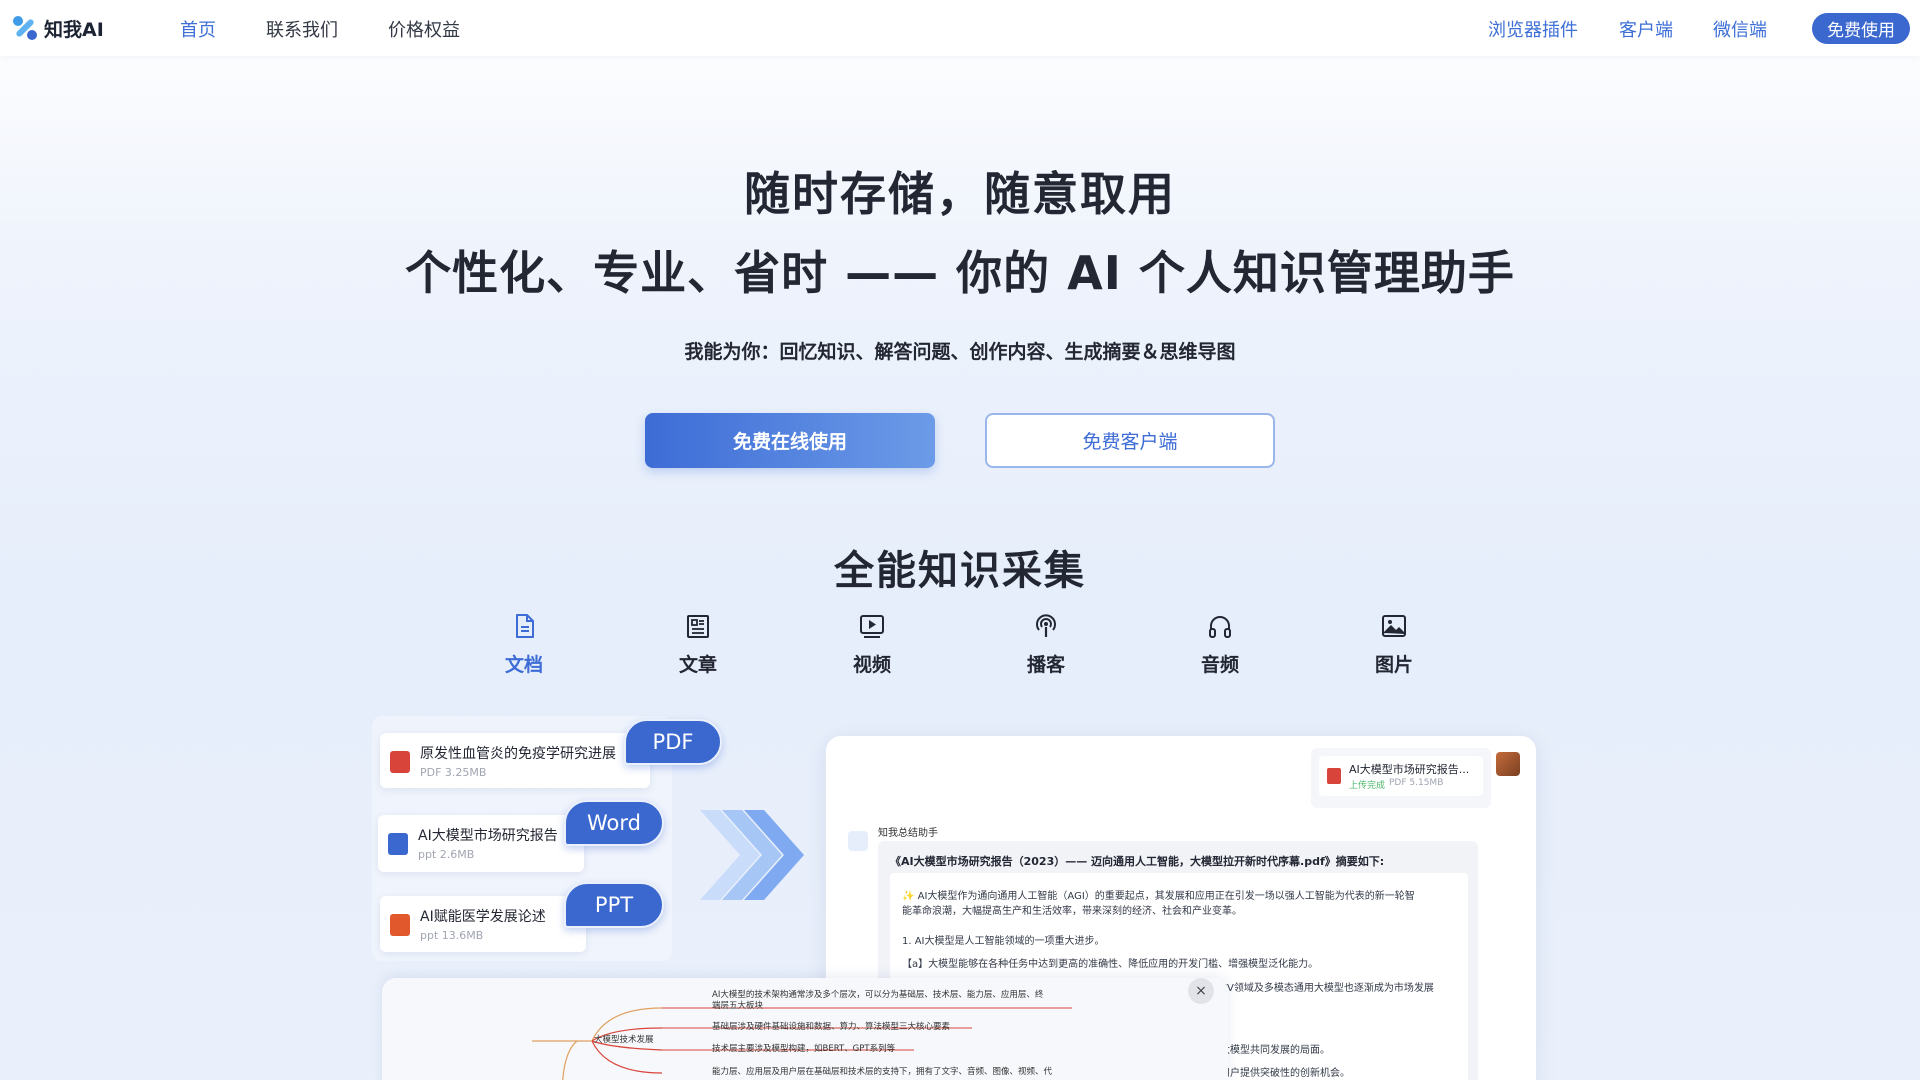  What do you see at coordinates (960, 194) in the screenshot?
I see `hero-title: 随时存储，随意取用` at bounding box center [960, 194].